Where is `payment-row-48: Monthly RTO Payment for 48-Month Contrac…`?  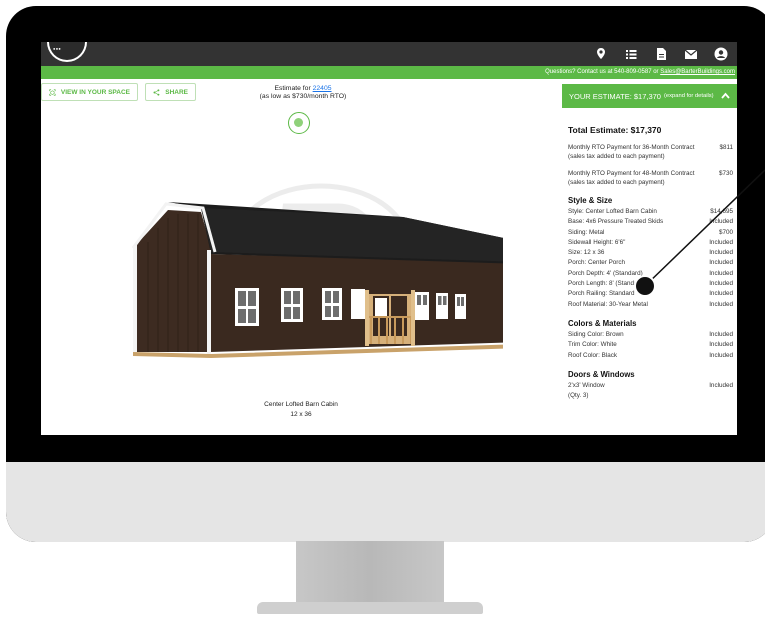
payment-row-48: Monthly RTO Payment for 48-Month Contrac… is located at coordinates (650, 178).